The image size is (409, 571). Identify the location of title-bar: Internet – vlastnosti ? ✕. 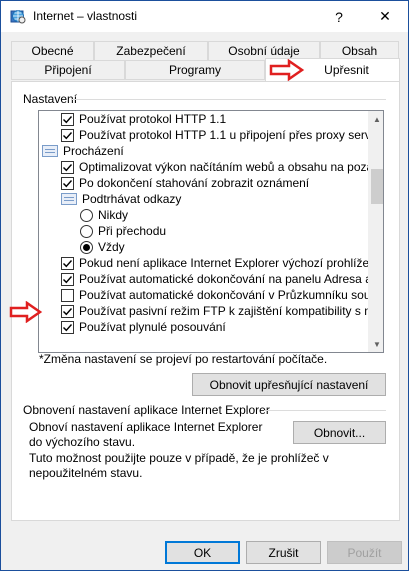
(204, 16).